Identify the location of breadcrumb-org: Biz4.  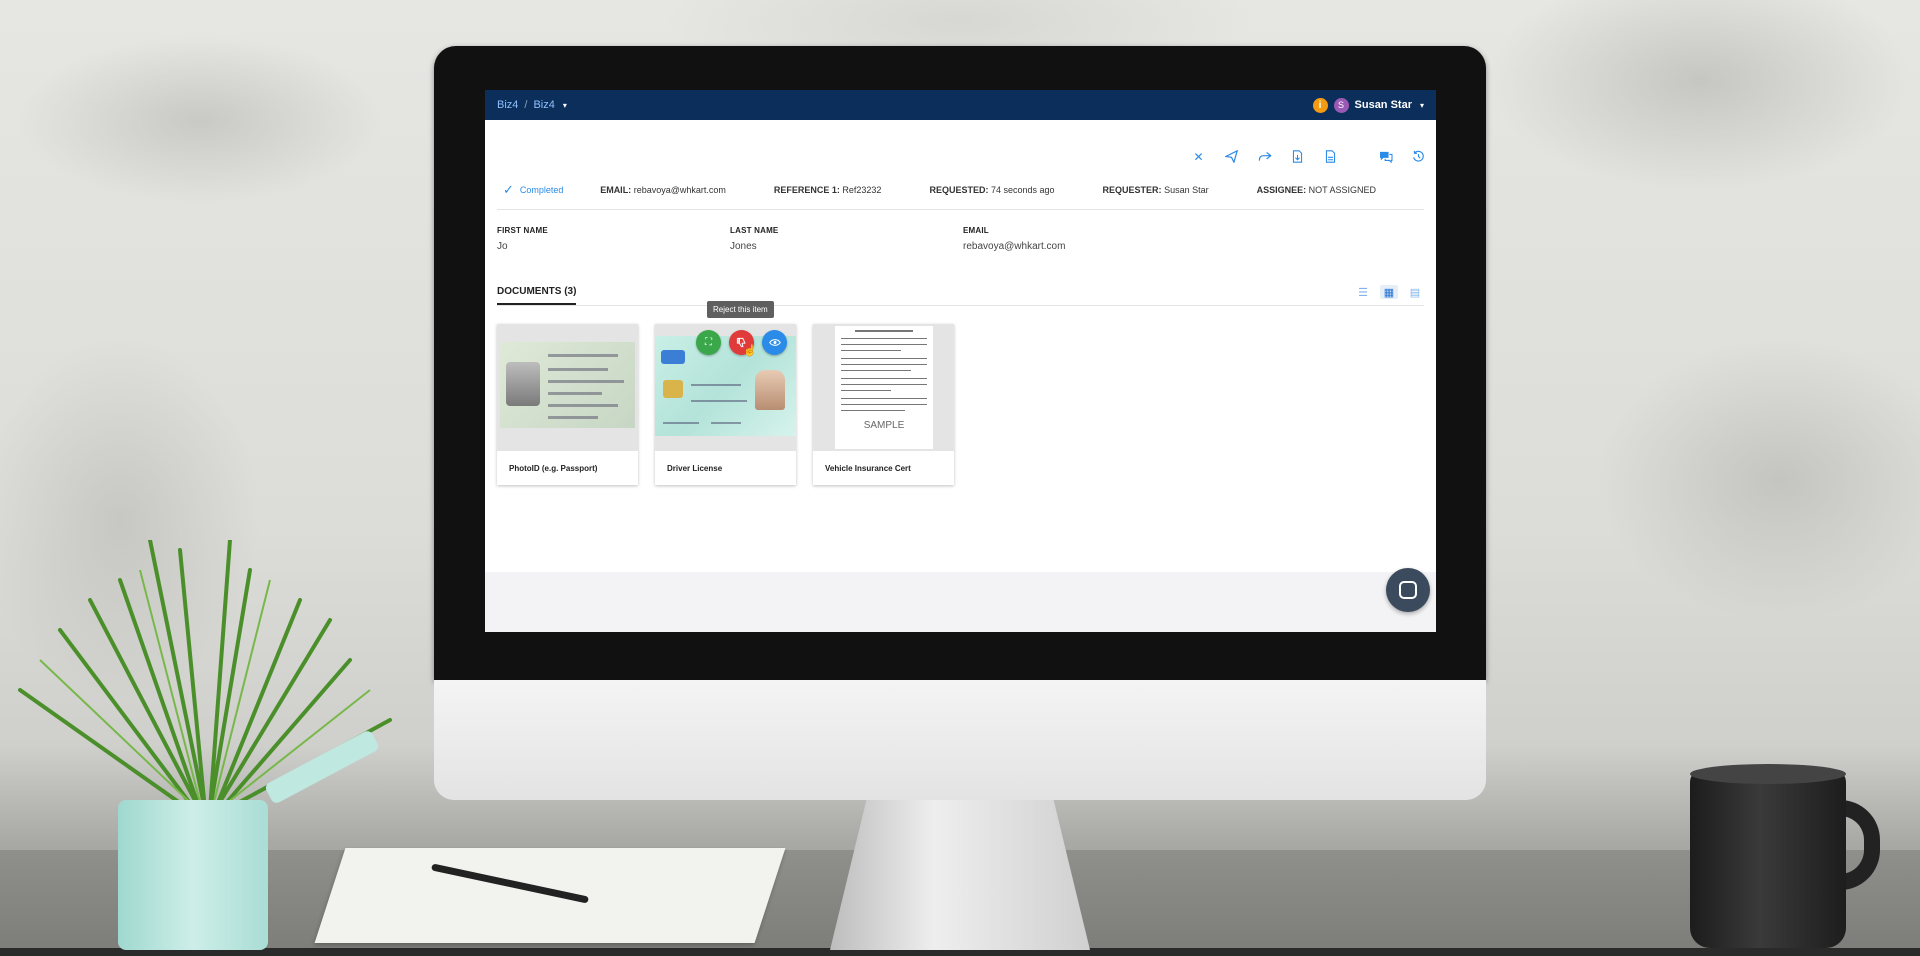
(507, 105).